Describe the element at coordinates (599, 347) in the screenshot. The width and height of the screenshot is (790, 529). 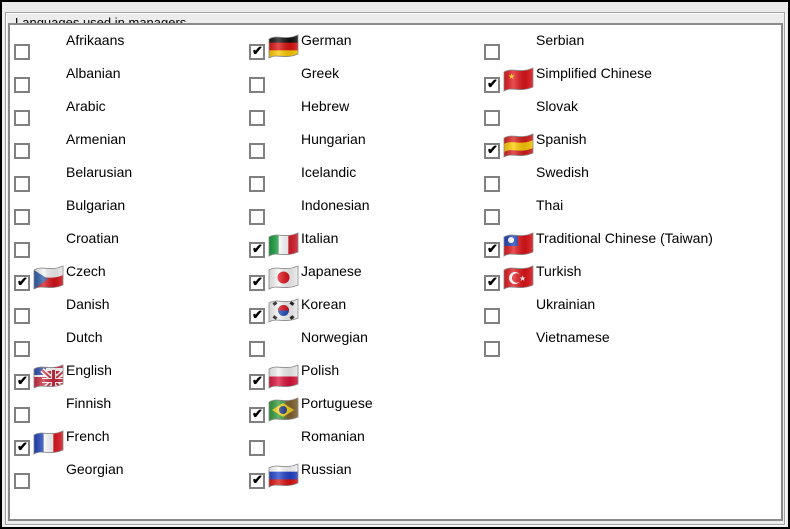
I see `language-item-vietnamese: ✔ Vietnamese` at that location.